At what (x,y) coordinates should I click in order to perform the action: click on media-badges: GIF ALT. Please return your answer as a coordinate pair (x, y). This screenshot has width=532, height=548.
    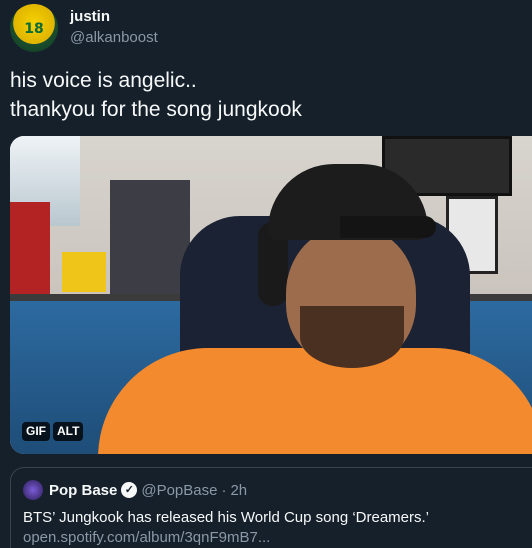
    Looking at the image, I should click on (53, 431).